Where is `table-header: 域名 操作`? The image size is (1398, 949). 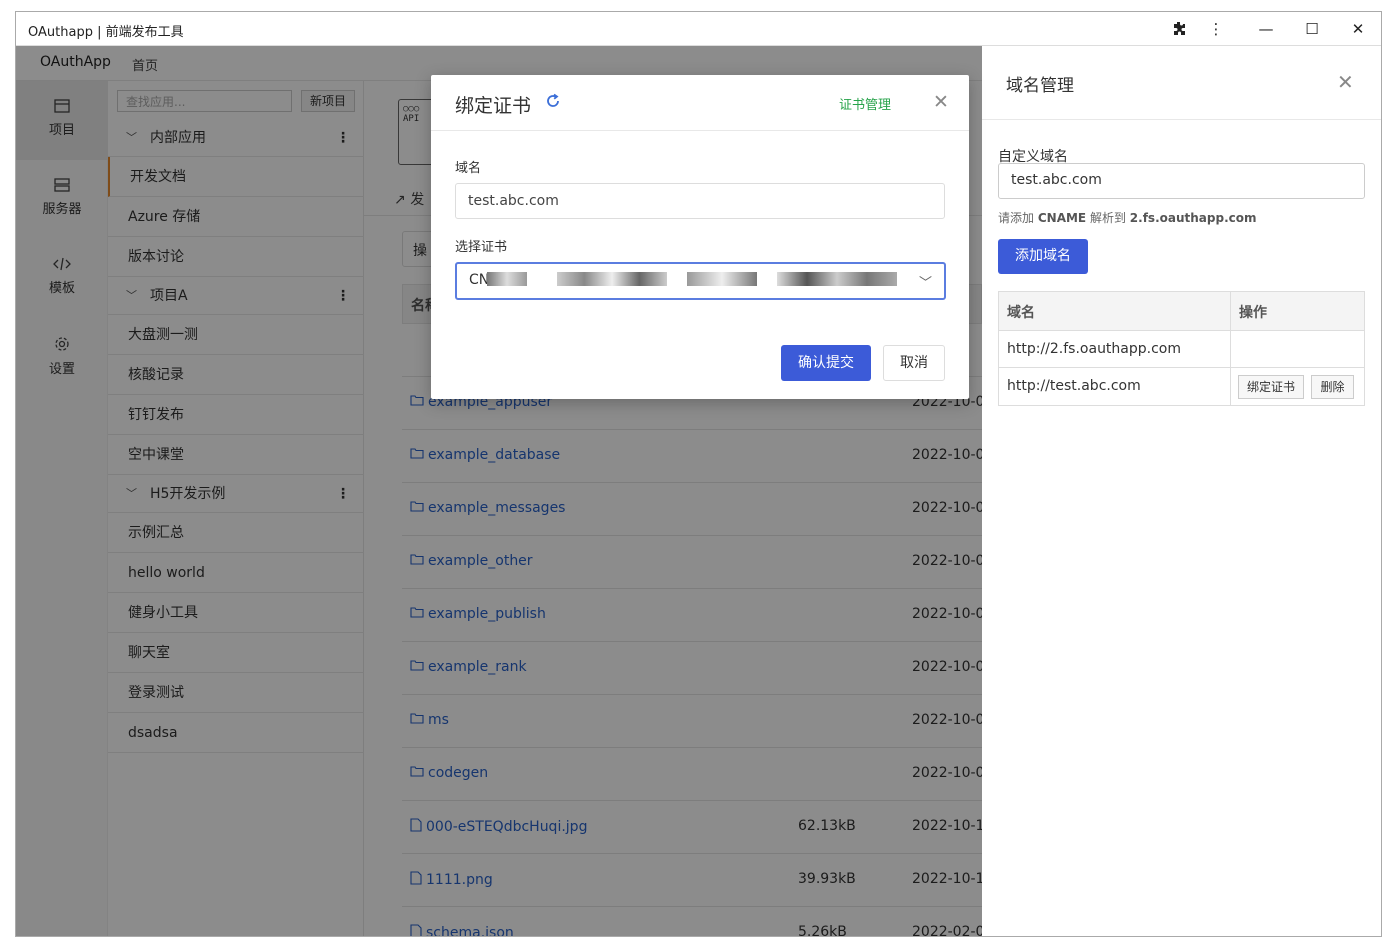 table-header: 域名 操作 is located at coordinates (1181, 311).